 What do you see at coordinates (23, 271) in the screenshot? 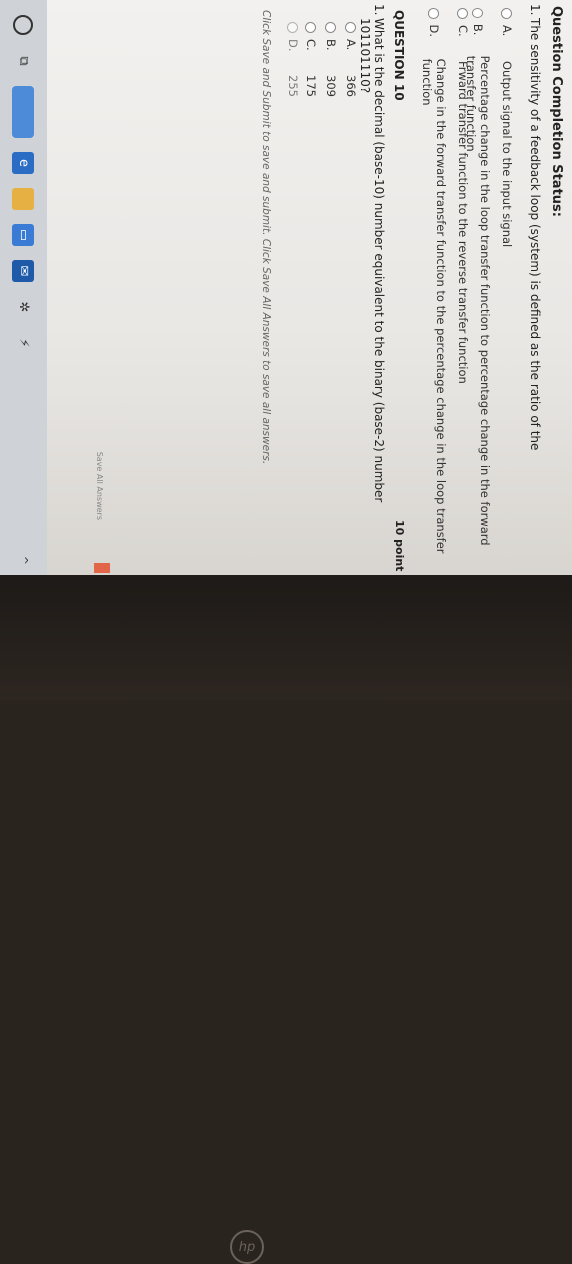
I see `mail-icon: ✉` at bounding box center [23, 271].